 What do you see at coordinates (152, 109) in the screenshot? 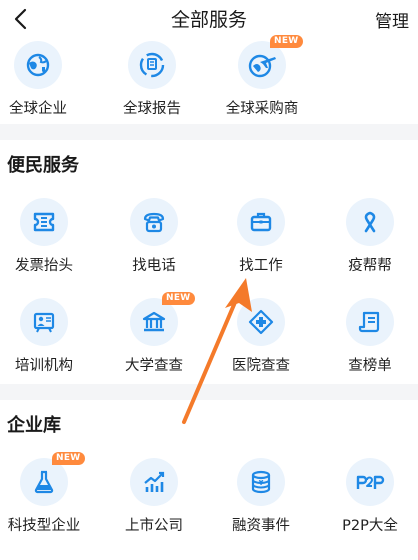
I see `service-label: 全球报告` at bounding box center [152, 109].